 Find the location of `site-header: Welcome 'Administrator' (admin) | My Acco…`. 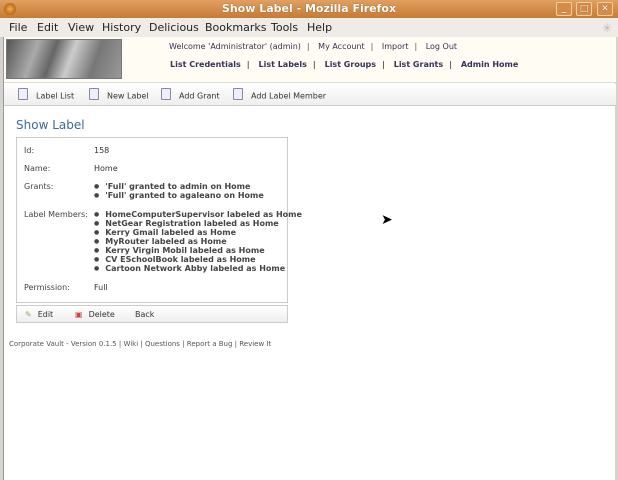

site-header: Welcome 'Administrator' (admin) | My Acco… is located at coordinates (310, 60).